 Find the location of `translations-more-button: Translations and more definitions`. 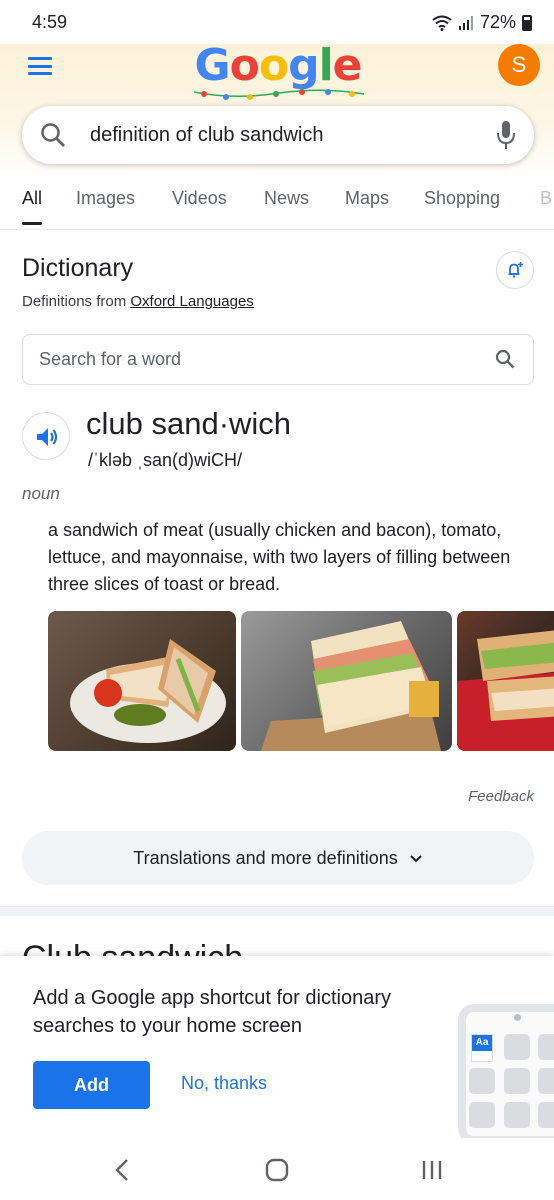

translations-more-button: Translations and more definitions is located at coordinates (278, 858).